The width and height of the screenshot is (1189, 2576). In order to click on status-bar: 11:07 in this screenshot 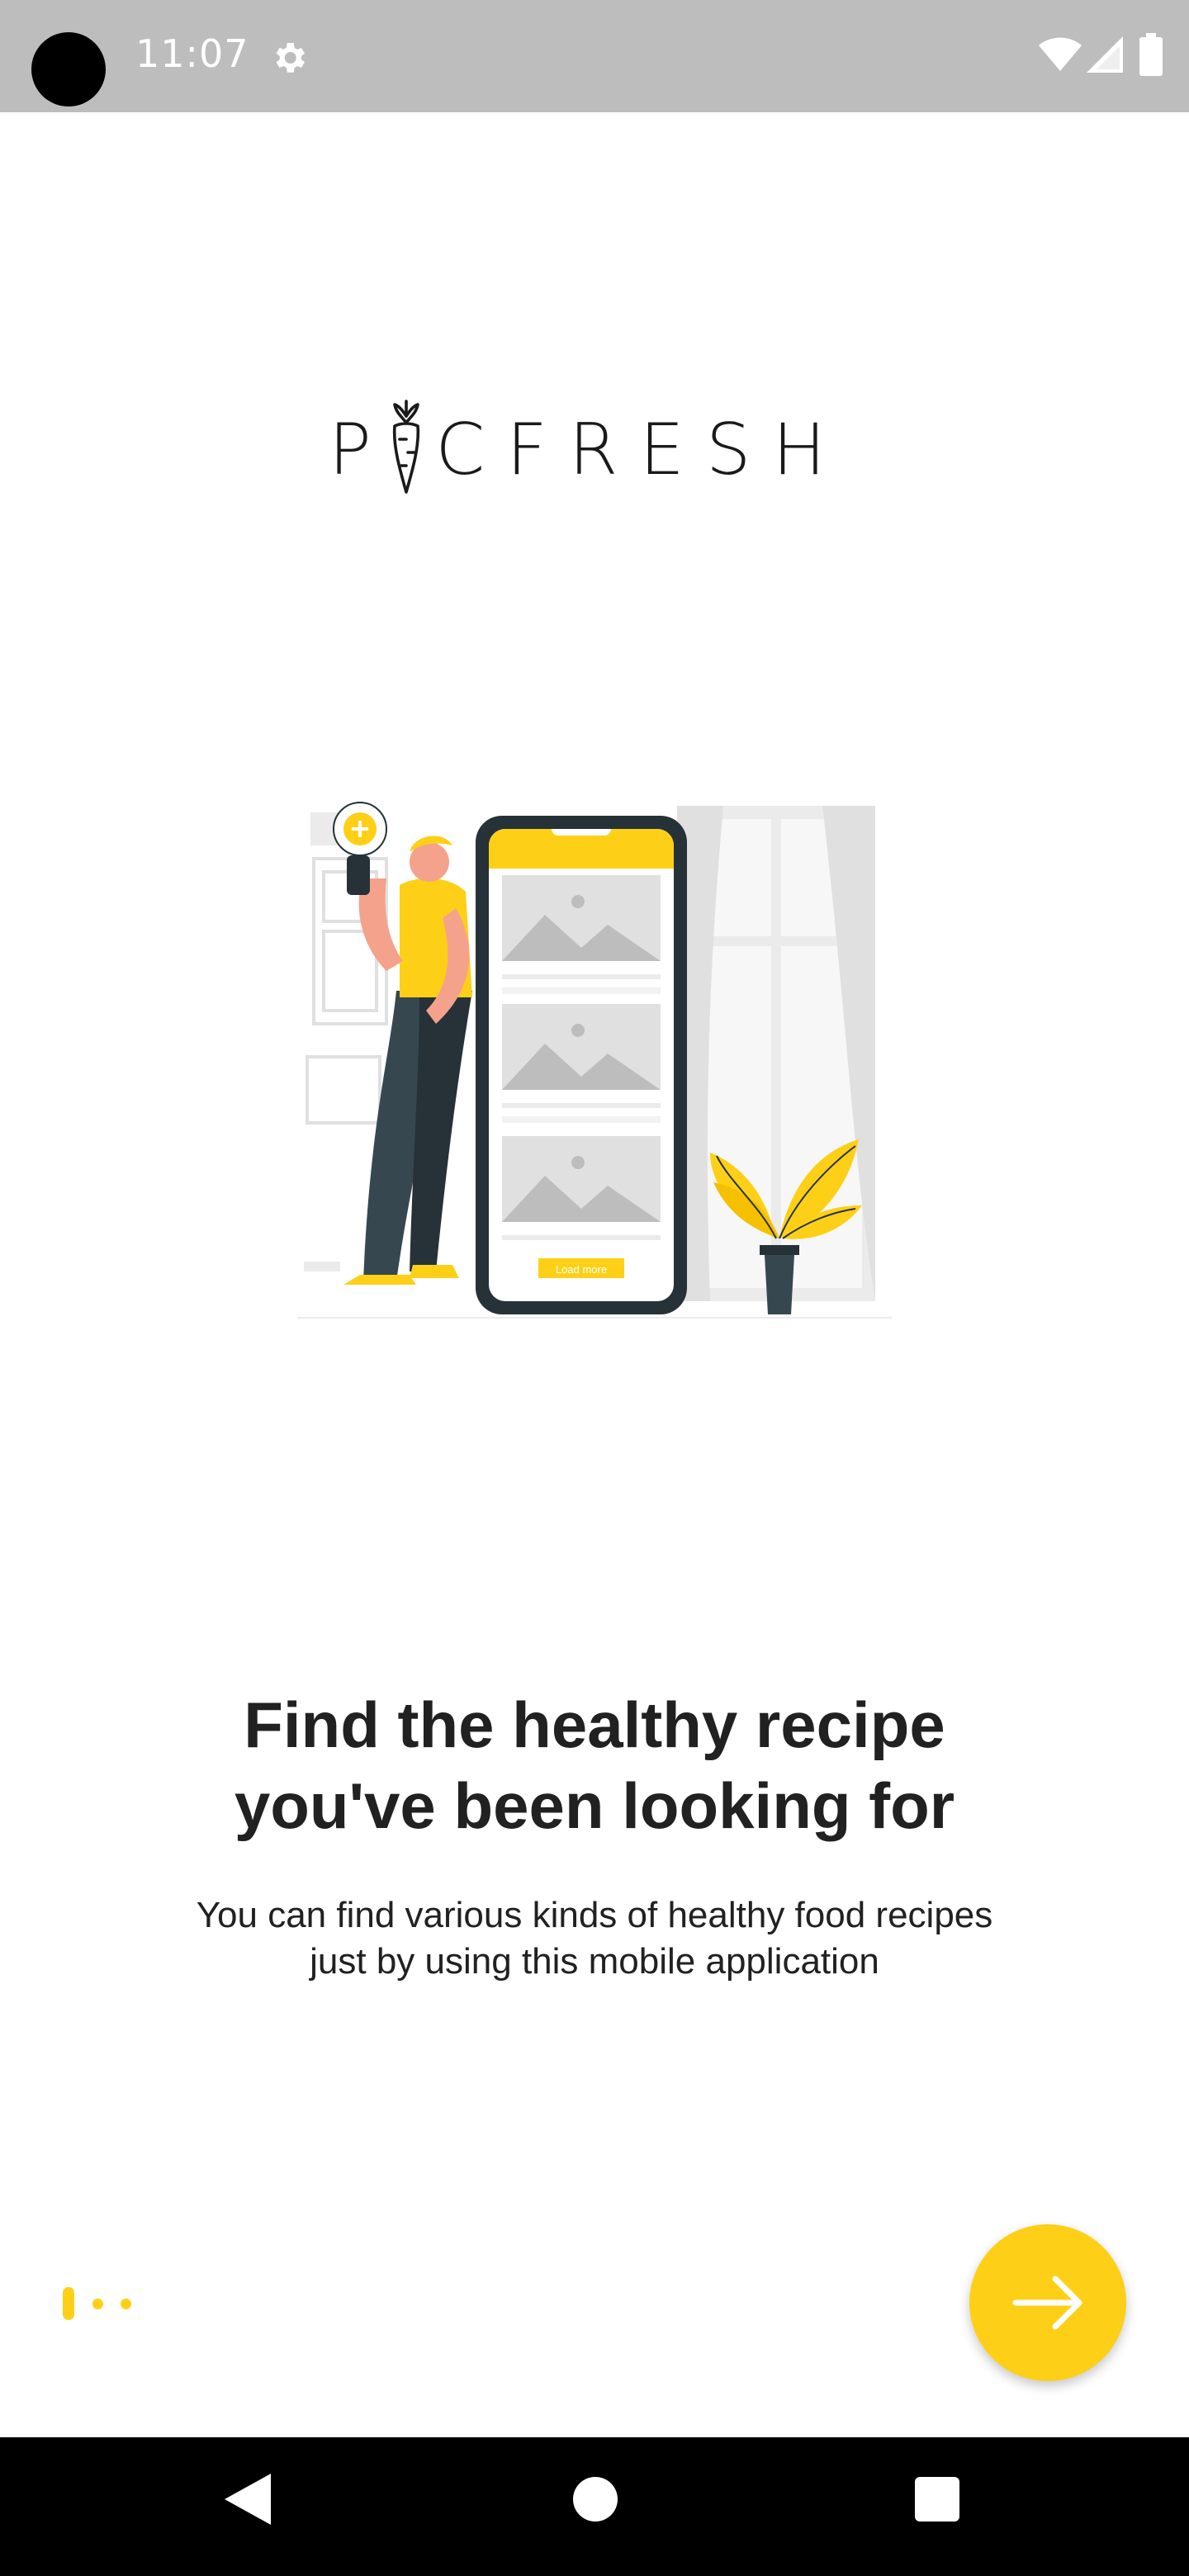, I will do `click(594, 56)`.